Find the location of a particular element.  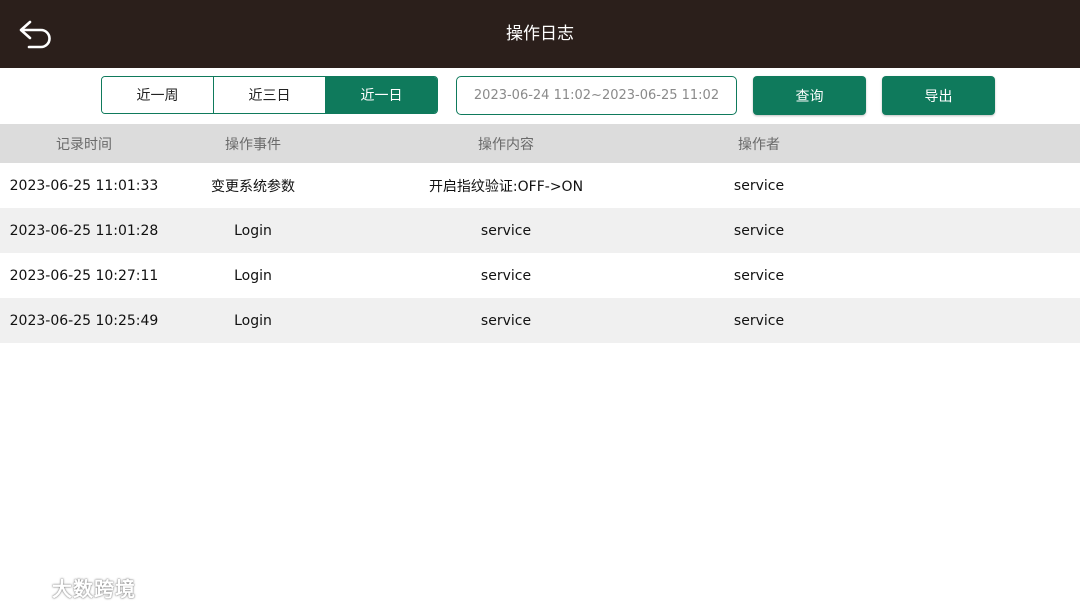

back-arrow-icon is located at coordinates (35, 34).